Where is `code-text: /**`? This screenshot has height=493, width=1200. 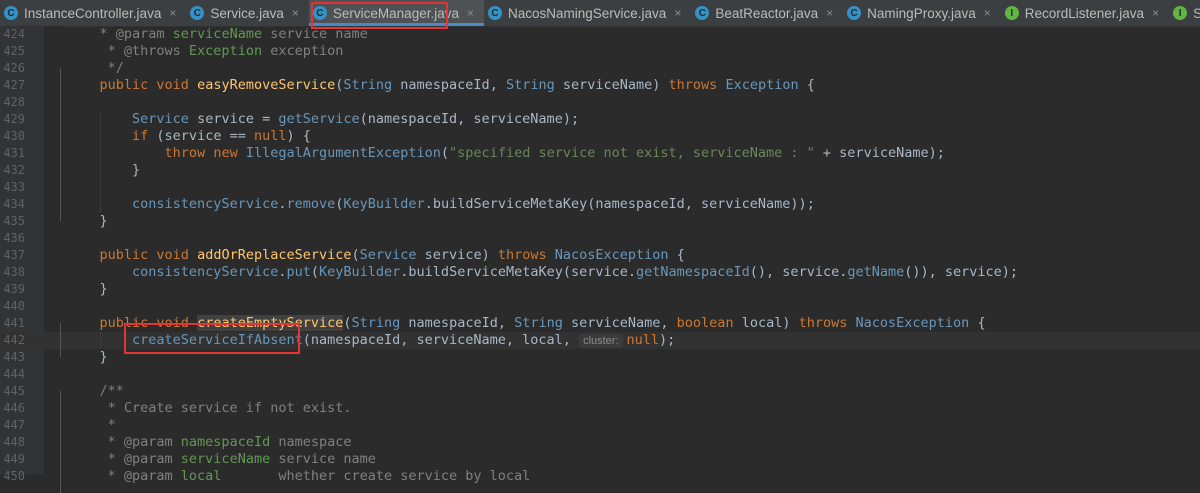
code-text: /** is located at coordinates (95, 391).